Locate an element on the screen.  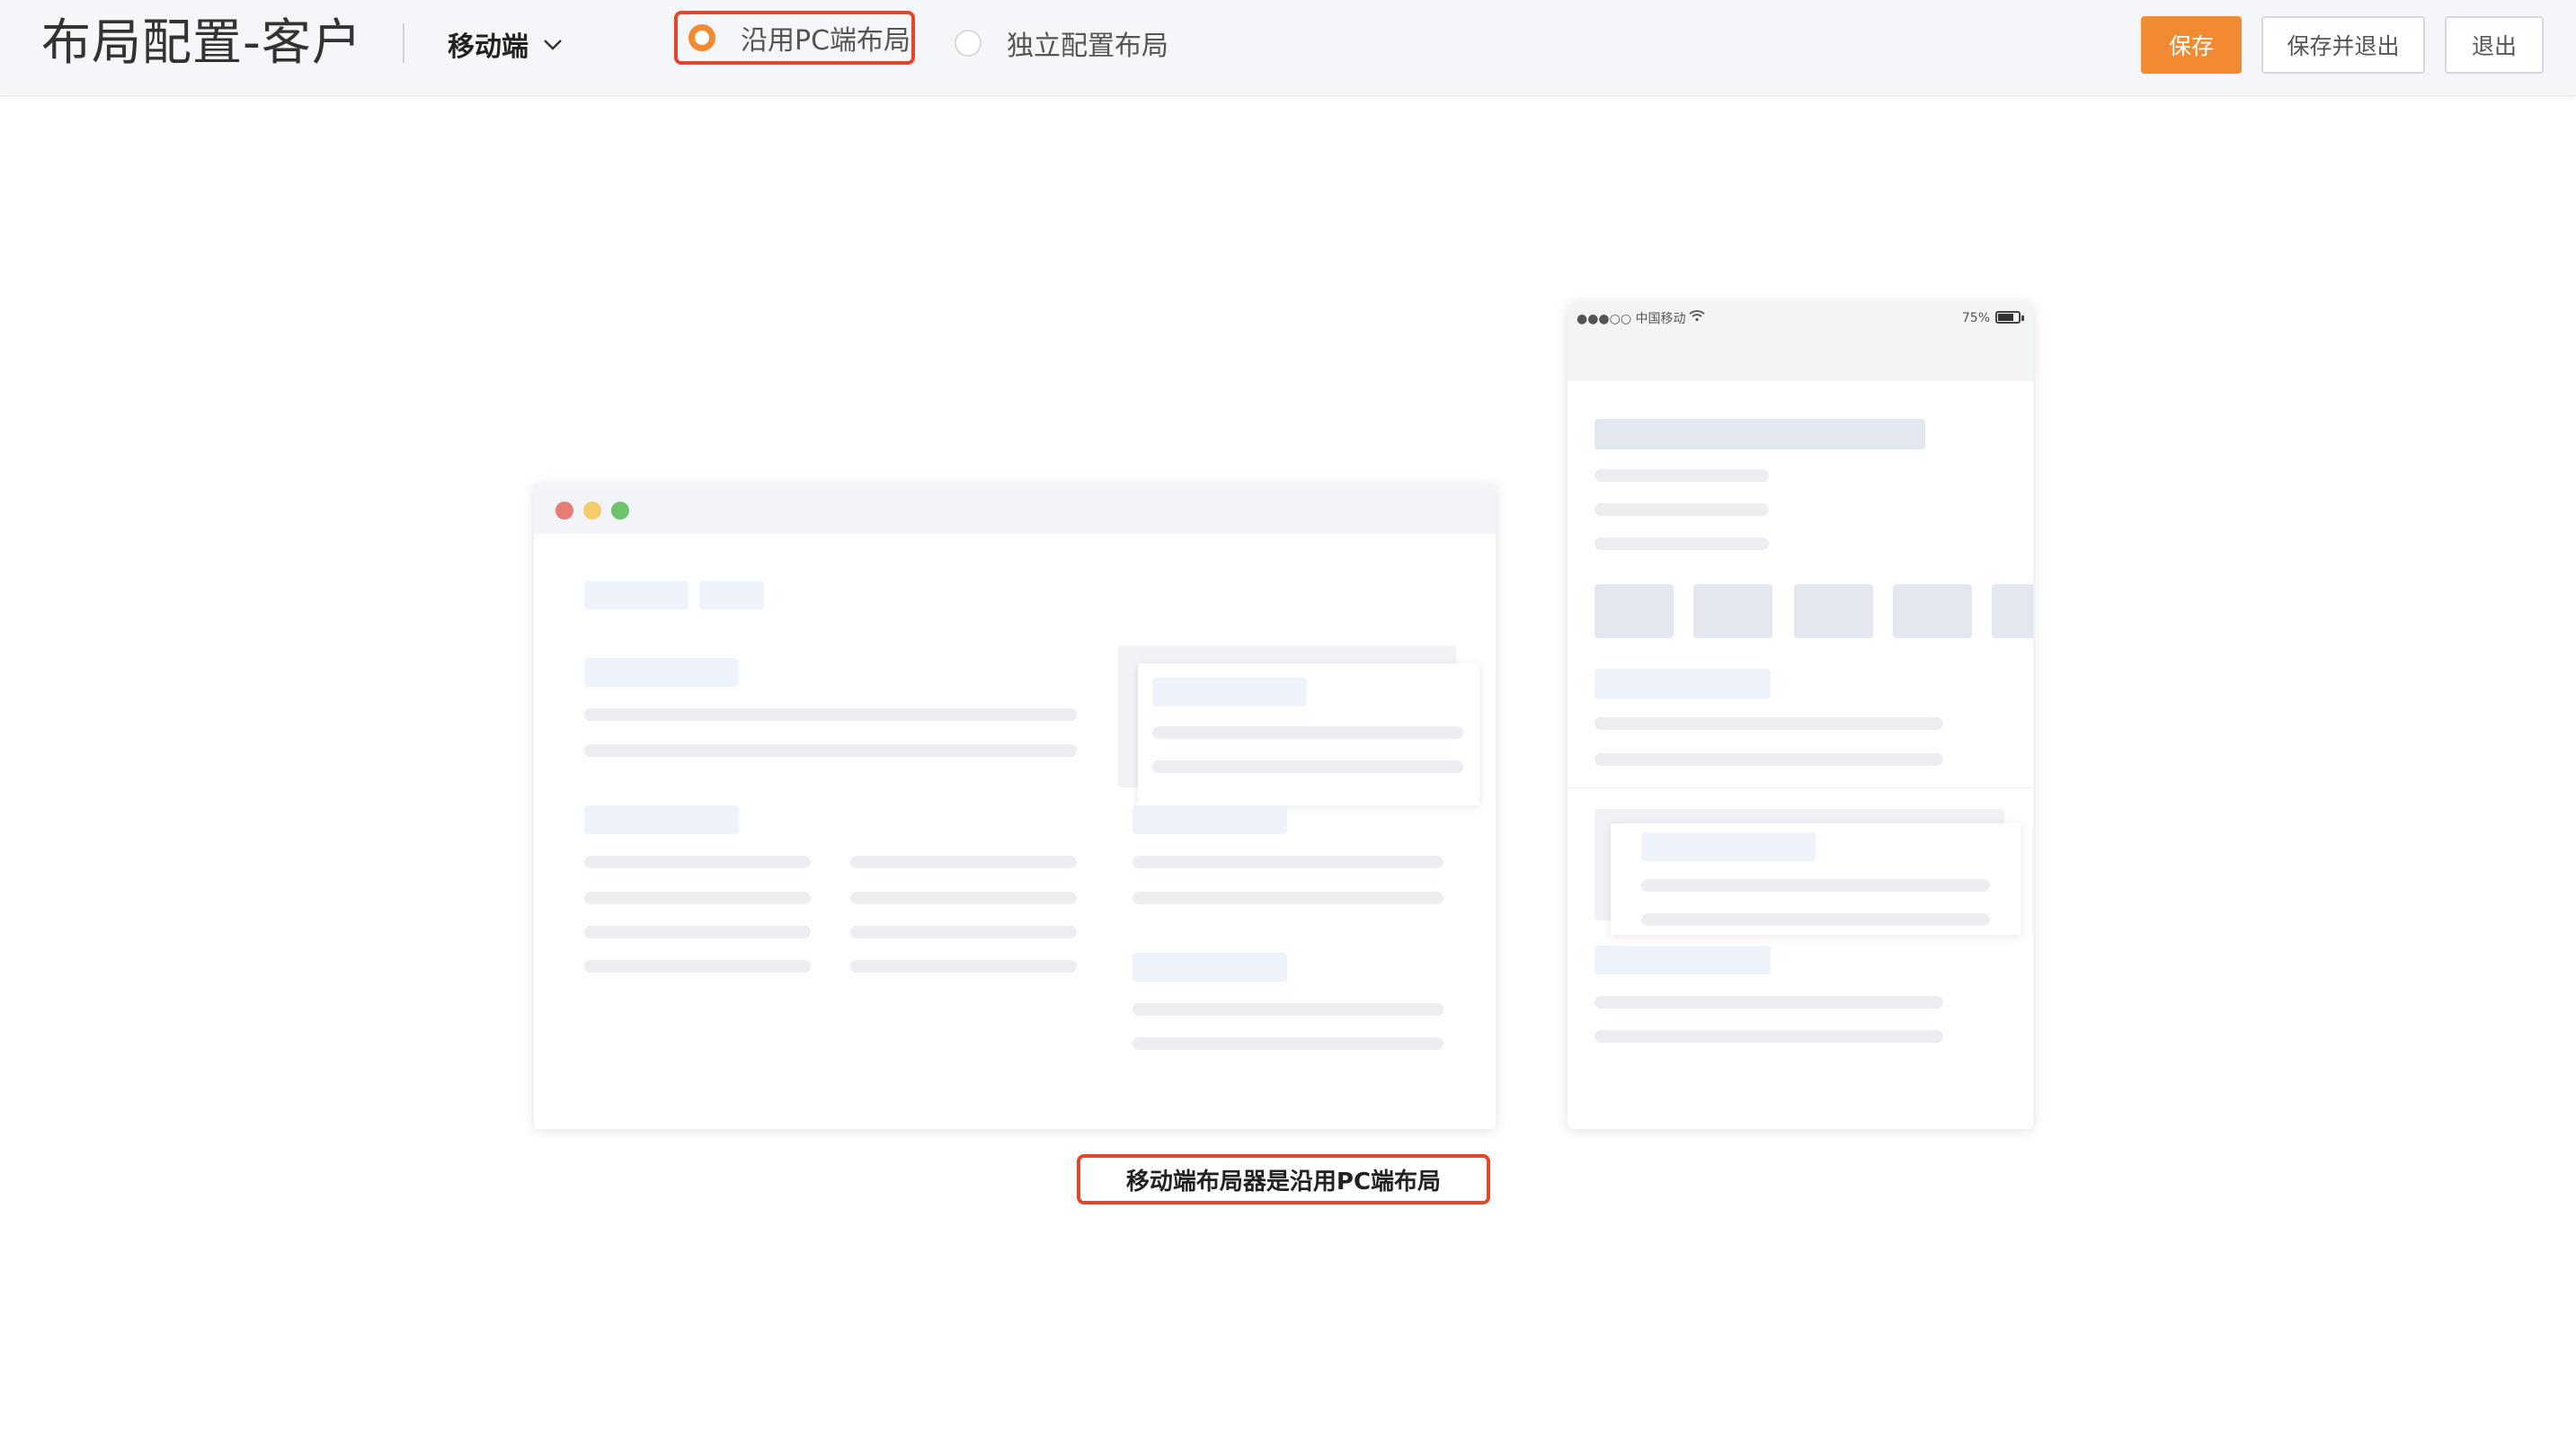
radio-use-pc-layout-label: 沿用PC端布局 is located at coordinates (826, 41).